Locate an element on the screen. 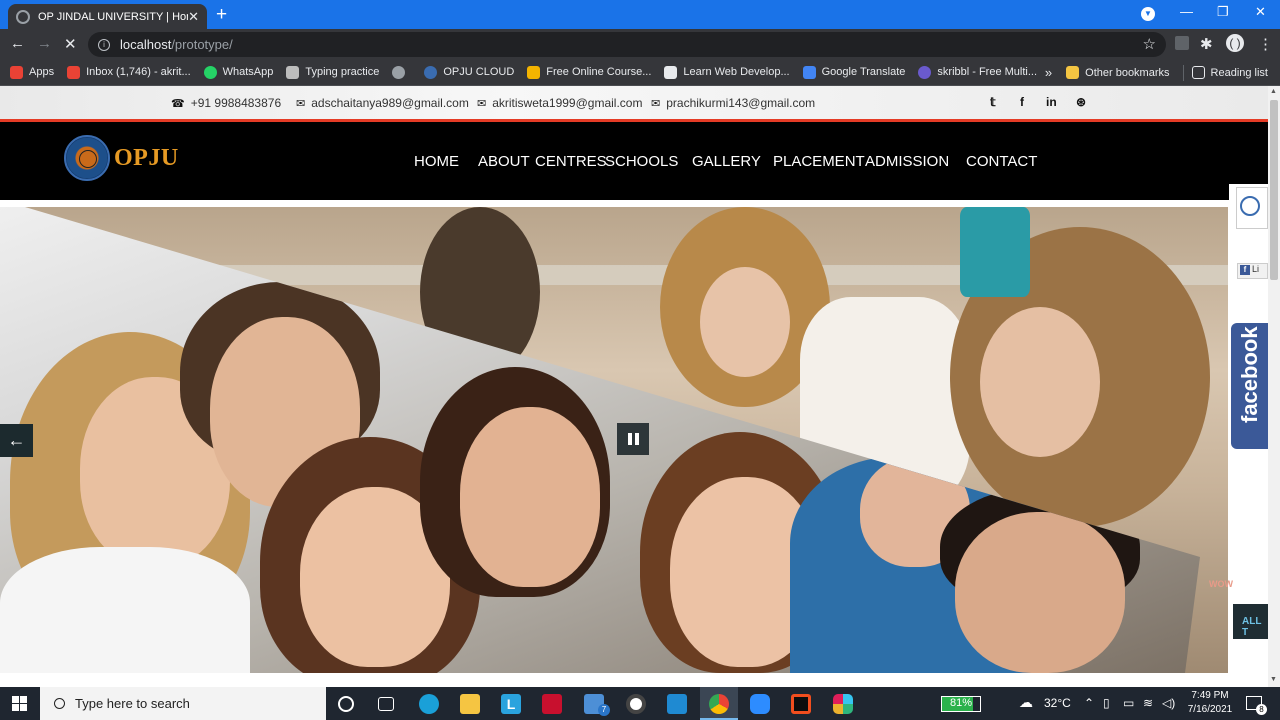 Image resolution: width=1280 pixels, height=720 pixels. reading-list: Reading list is located at coordinates (1229, 72).